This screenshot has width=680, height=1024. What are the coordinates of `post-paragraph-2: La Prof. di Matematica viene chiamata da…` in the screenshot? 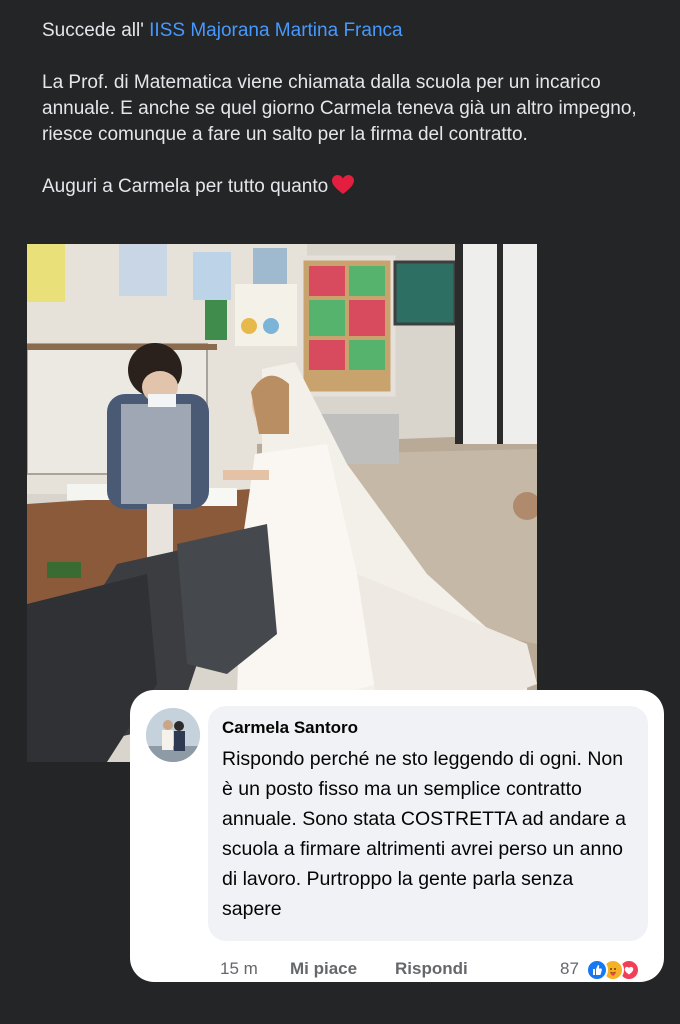 It's located at (339, 108).